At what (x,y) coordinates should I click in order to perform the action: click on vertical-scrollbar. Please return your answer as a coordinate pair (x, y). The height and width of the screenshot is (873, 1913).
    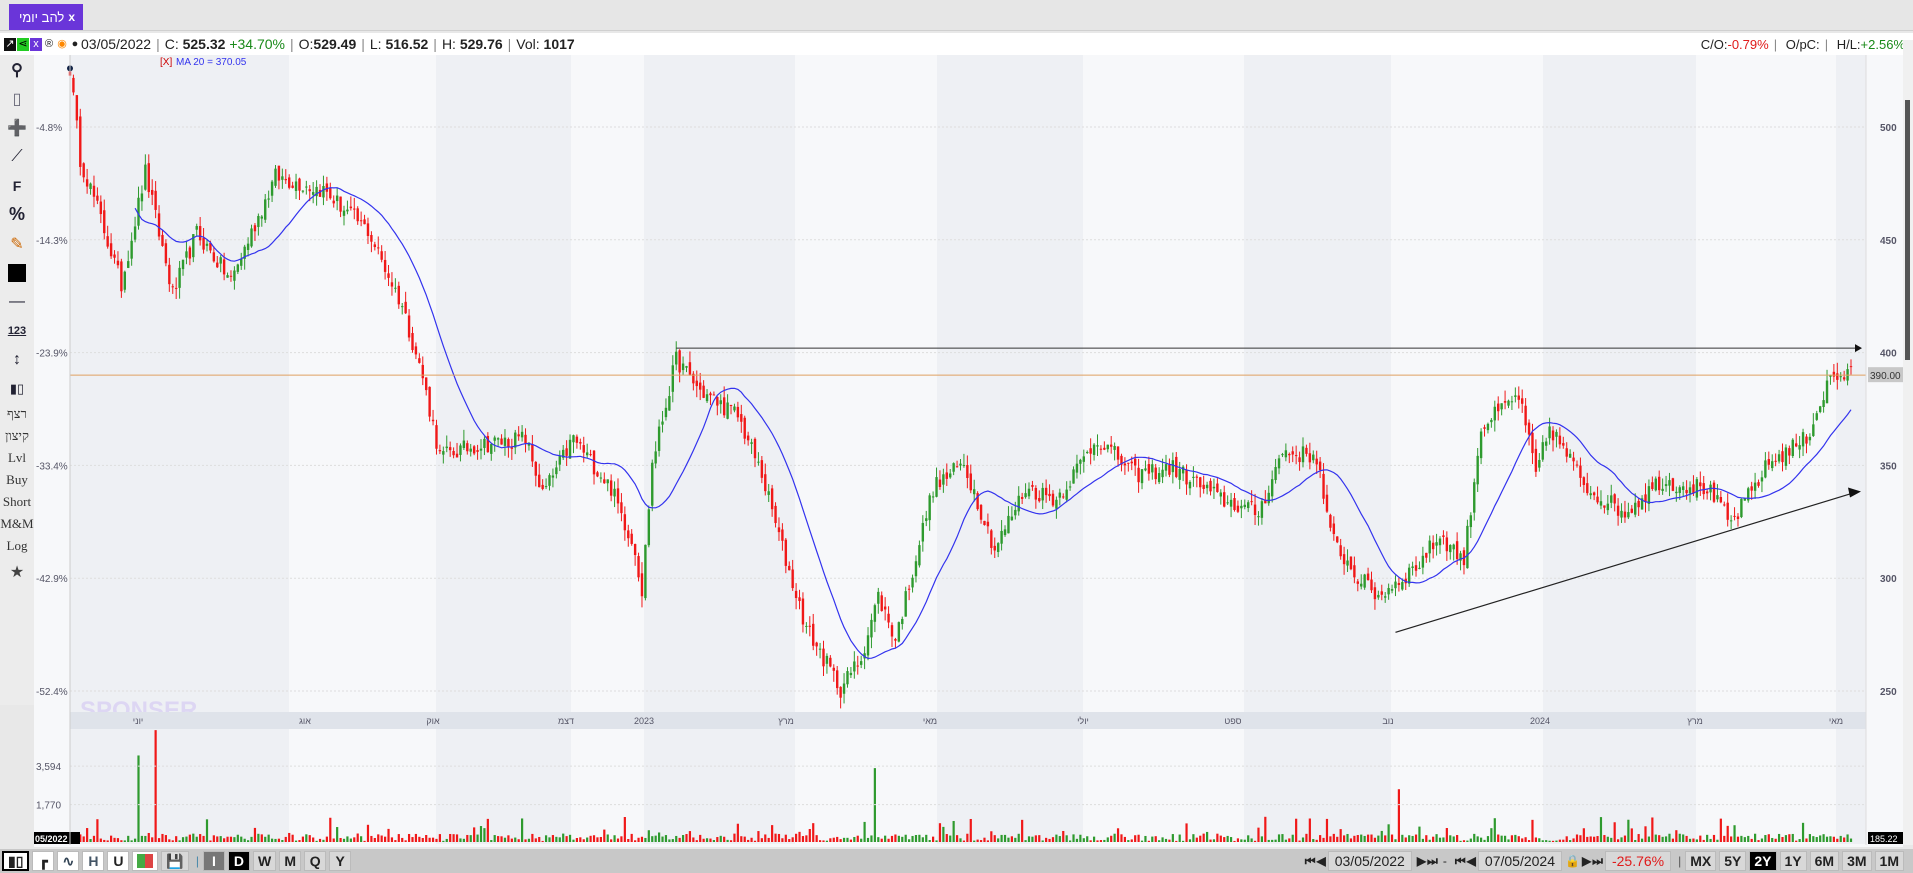
    Looking at the image, I should click on (1908, 442).